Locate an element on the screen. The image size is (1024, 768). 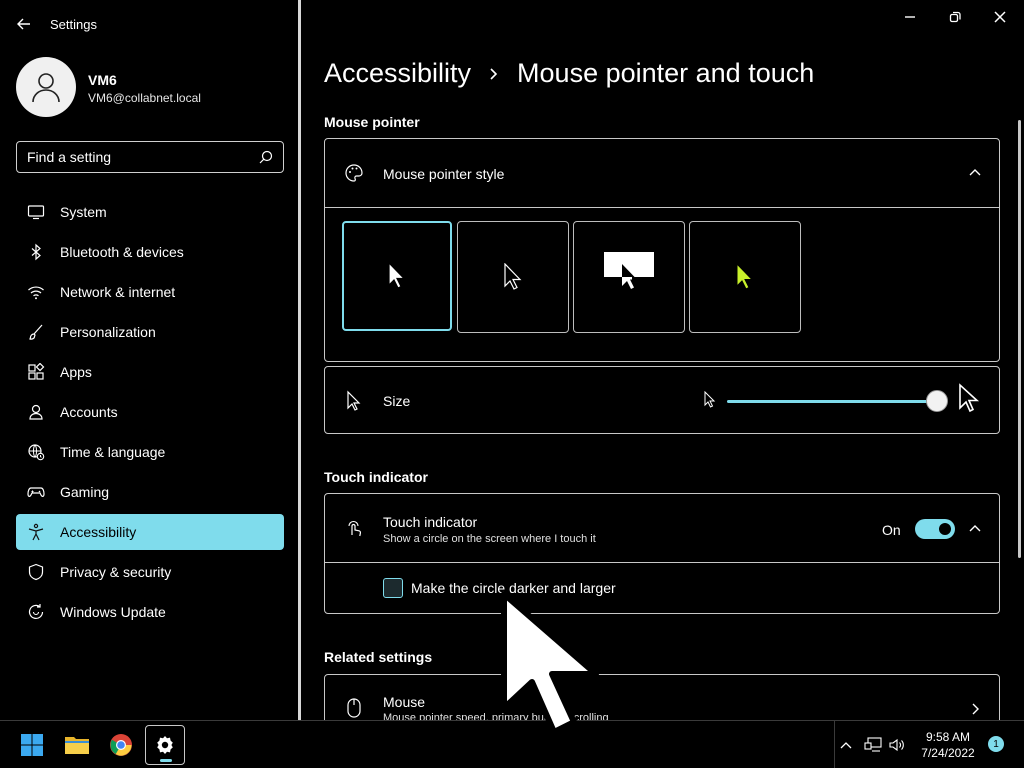
volume-tray-button is located at coordinates (897, 745).